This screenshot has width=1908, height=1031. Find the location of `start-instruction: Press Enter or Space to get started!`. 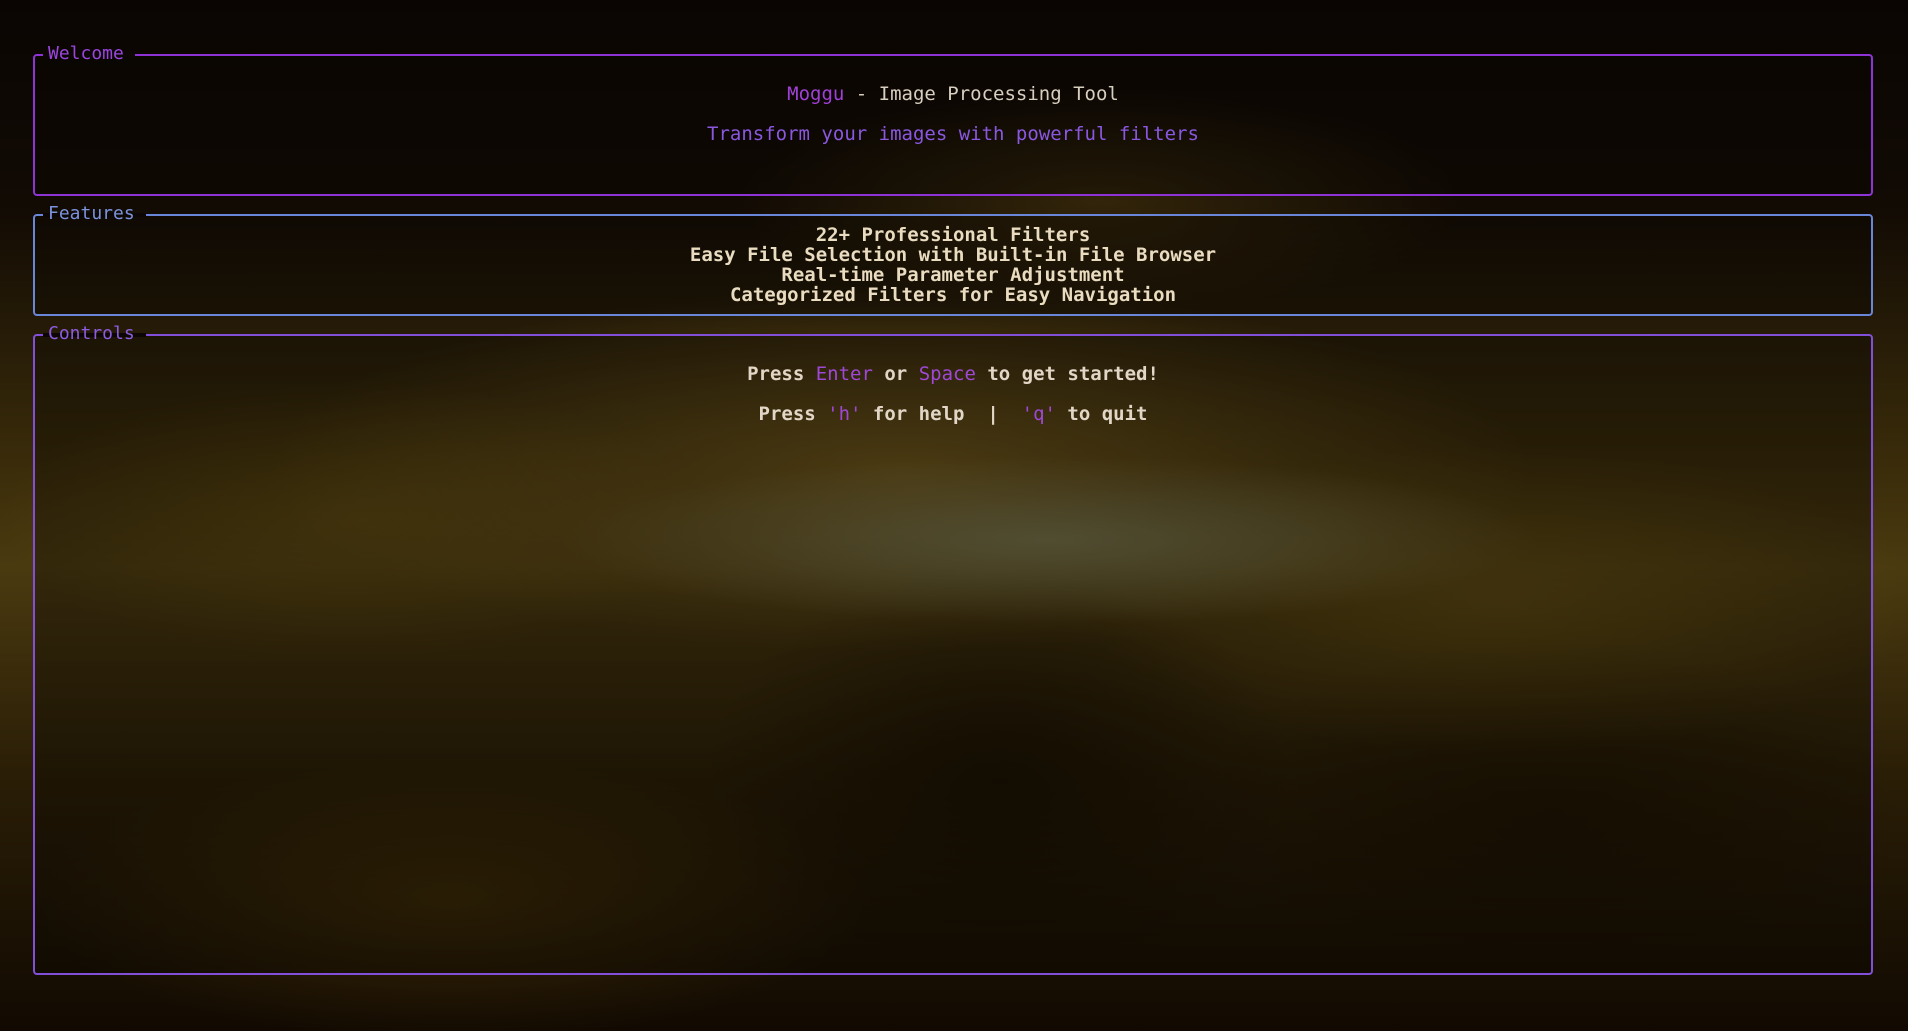

start-instruction: Press Enter or Space to get started! is located at coordinates (953, 374).